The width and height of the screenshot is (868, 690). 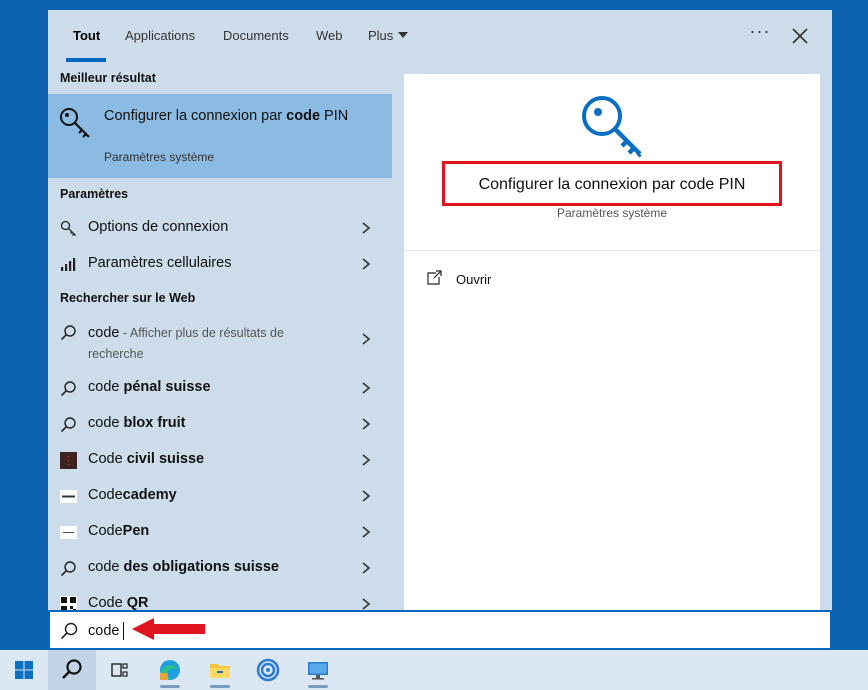 What do you see at coordinates (256, 35) in the screenshot?
I see `tab-documents: Documents` at bounding box center [256, 35].